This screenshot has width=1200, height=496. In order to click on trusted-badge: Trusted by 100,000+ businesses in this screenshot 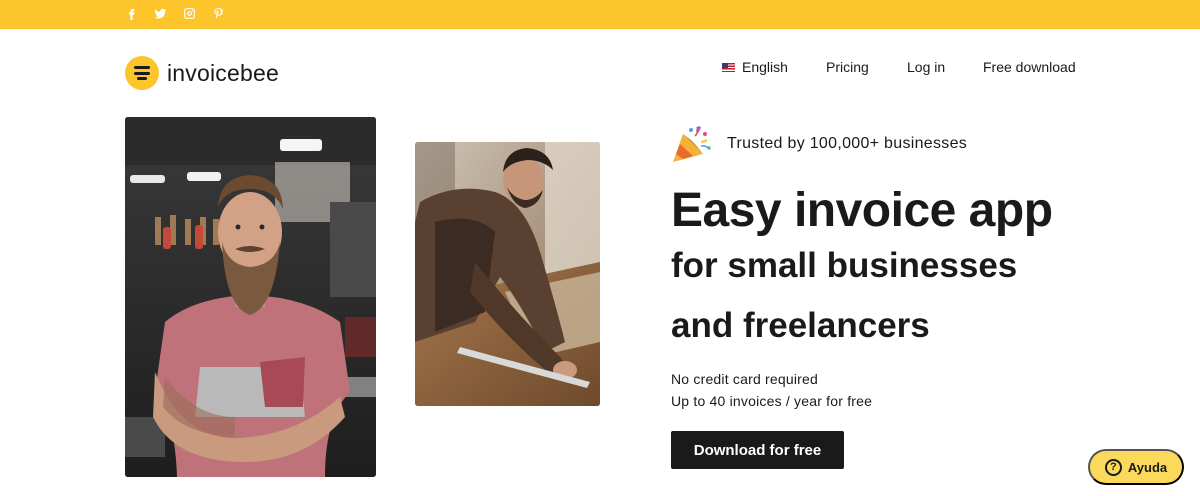, I will do `click(819, 144)`.